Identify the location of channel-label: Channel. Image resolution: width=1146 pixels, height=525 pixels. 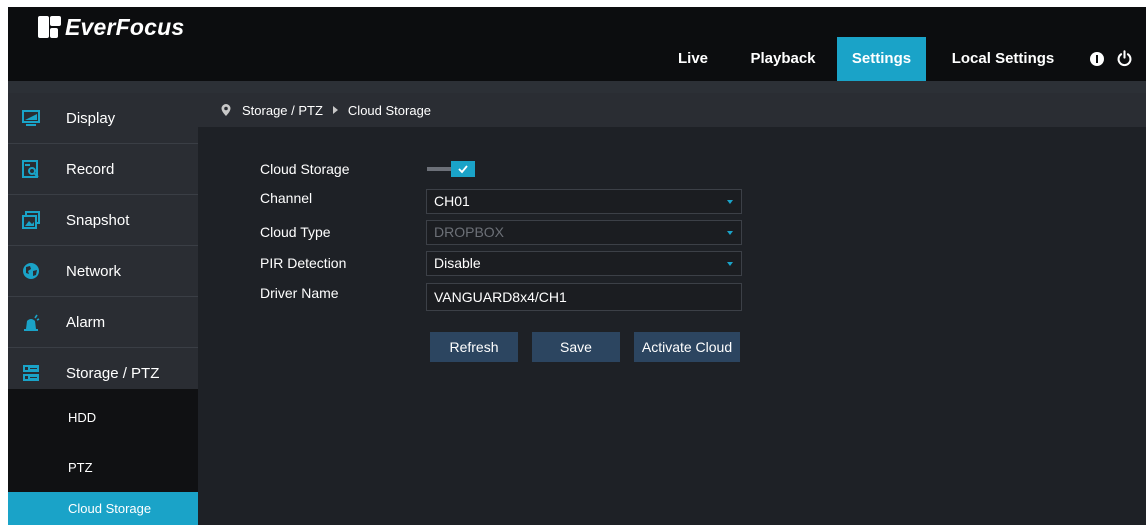
(286, 198).